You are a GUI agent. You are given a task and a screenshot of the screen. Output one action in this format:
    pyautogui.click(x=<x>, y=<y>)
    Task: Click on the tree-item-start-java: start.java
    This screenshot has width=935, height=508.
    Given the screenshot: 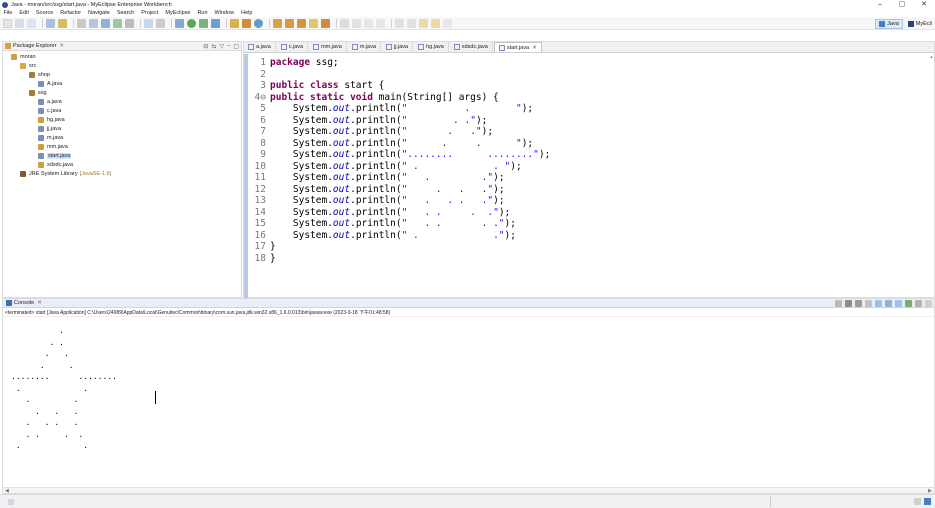 What is the action you would take?
    pyautogui.click(x=122, y=155)
    